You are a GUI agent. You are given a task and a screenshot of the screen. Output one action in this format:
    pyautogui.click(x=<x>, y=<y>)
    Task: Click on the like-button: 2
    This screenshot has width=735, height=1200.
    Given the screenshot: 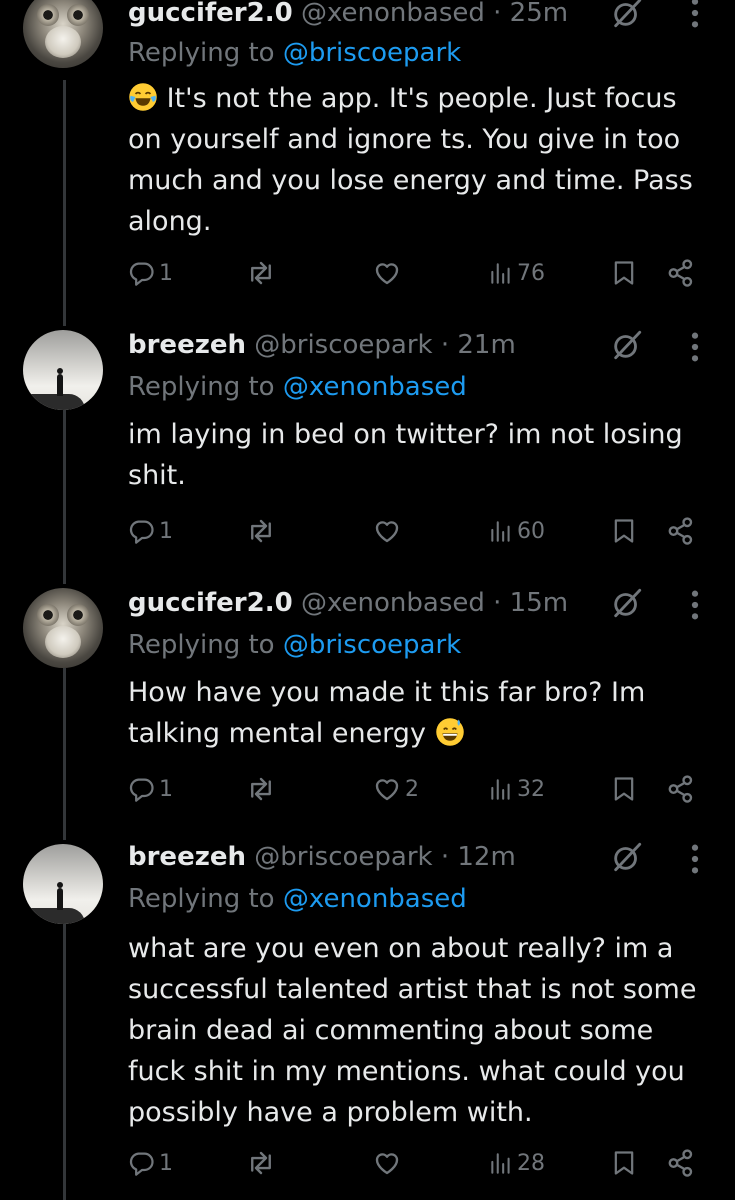 What is the action you would take?
    pyautogui.click(x=395, y=789)
    